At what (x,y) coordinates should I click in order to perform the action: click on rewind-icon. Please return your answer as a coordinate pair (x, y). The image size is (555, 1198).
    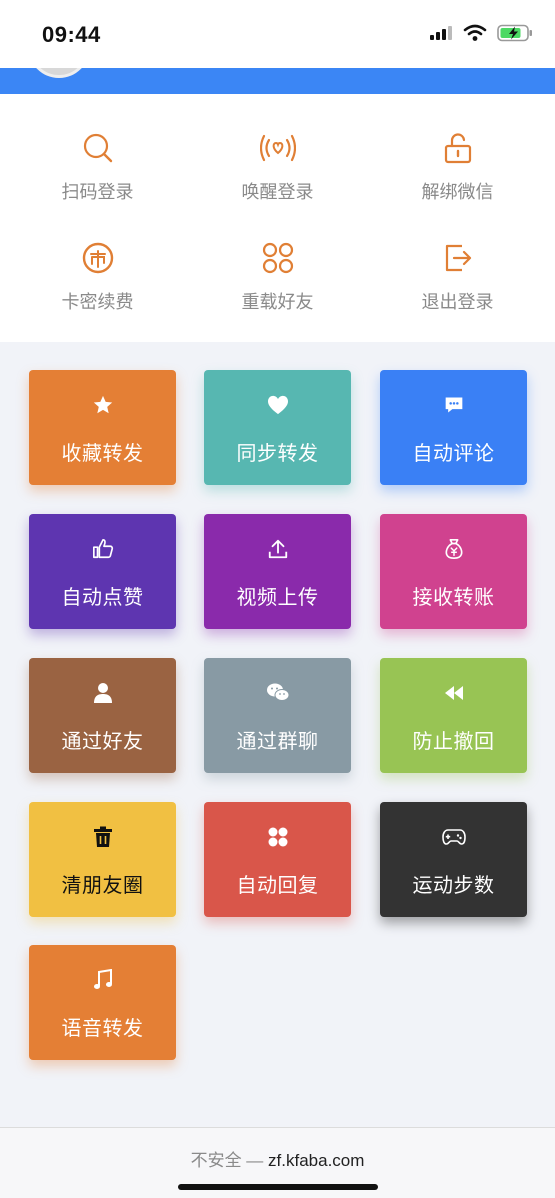
    Looking at the image, I should click on (454, 693).